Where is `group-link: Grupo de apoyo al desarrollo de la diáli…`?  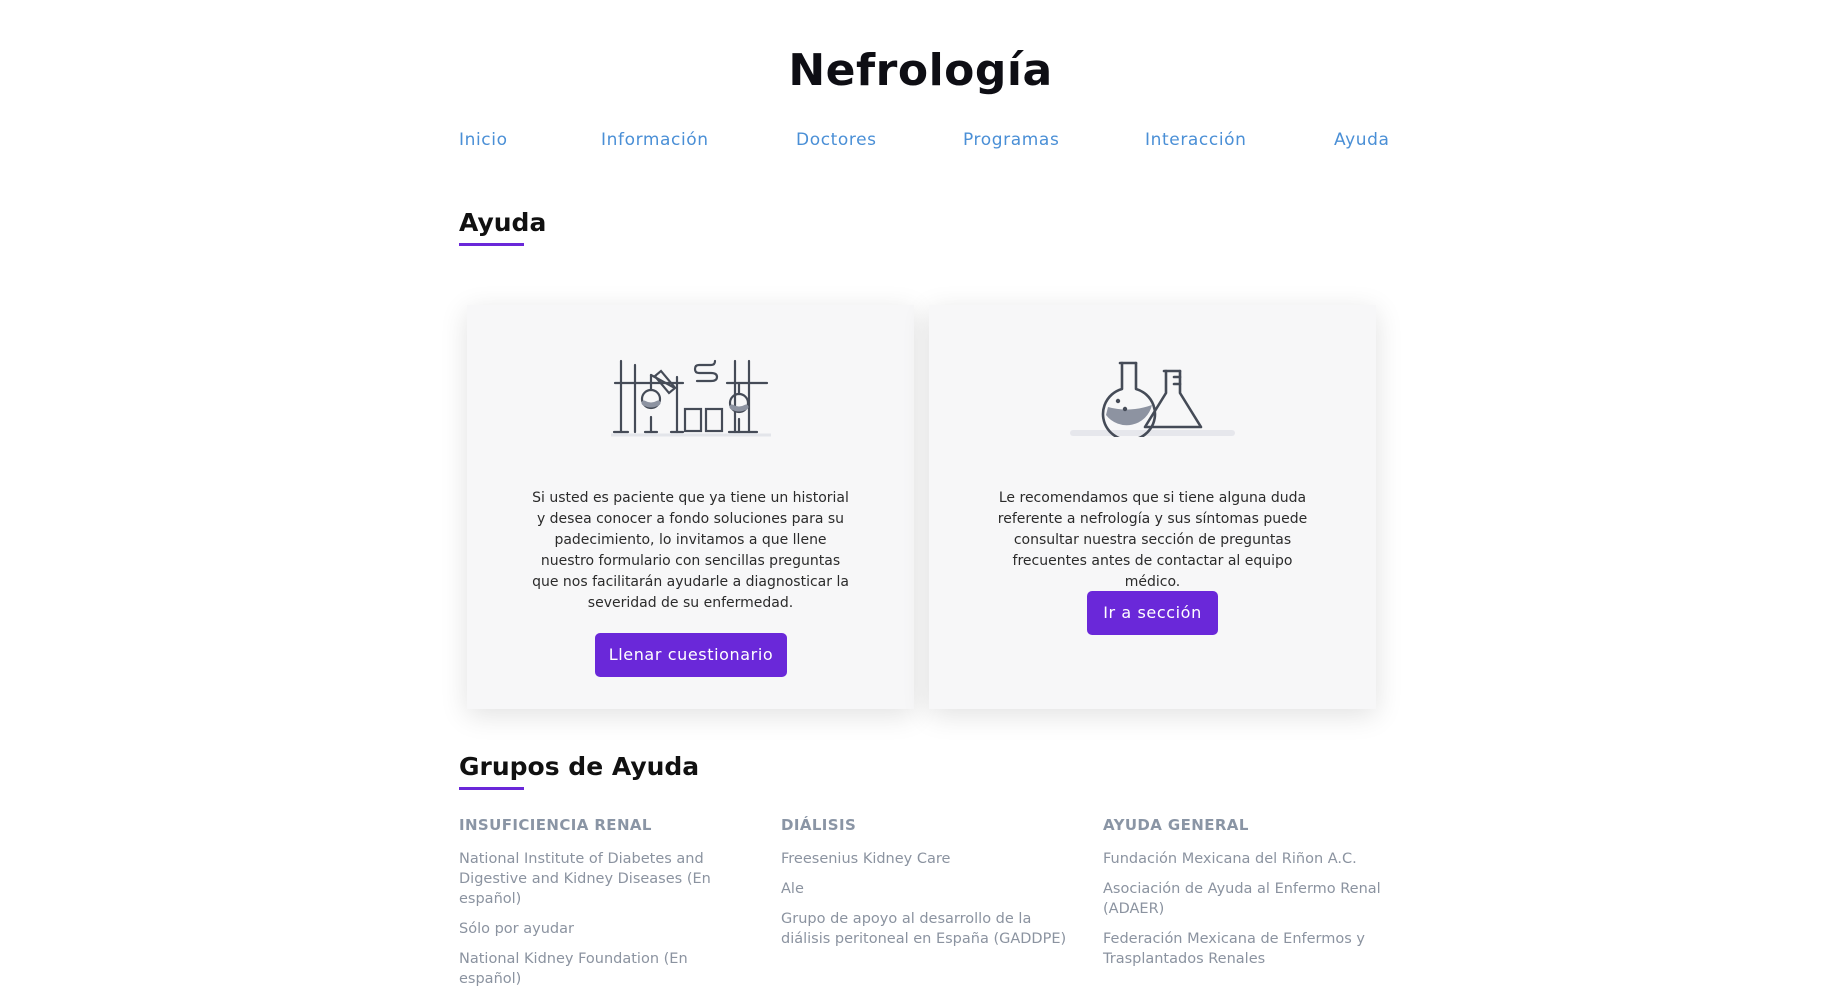
group-link: Grupo de apoyo al desarrollo de la diáli… is located at coordinates (926, 929).